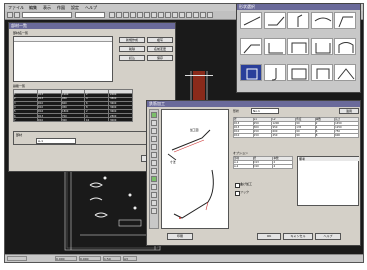 This screenshot has width=367, height=270. I want to click on table-row: A-2 D10 4, so click(263, 166).